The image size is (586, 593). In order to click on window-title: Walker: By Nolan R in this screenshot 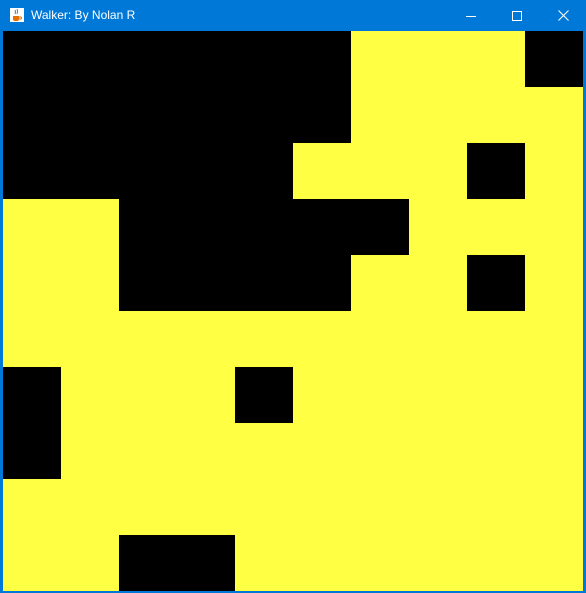, I will do `click(83, 15)`.